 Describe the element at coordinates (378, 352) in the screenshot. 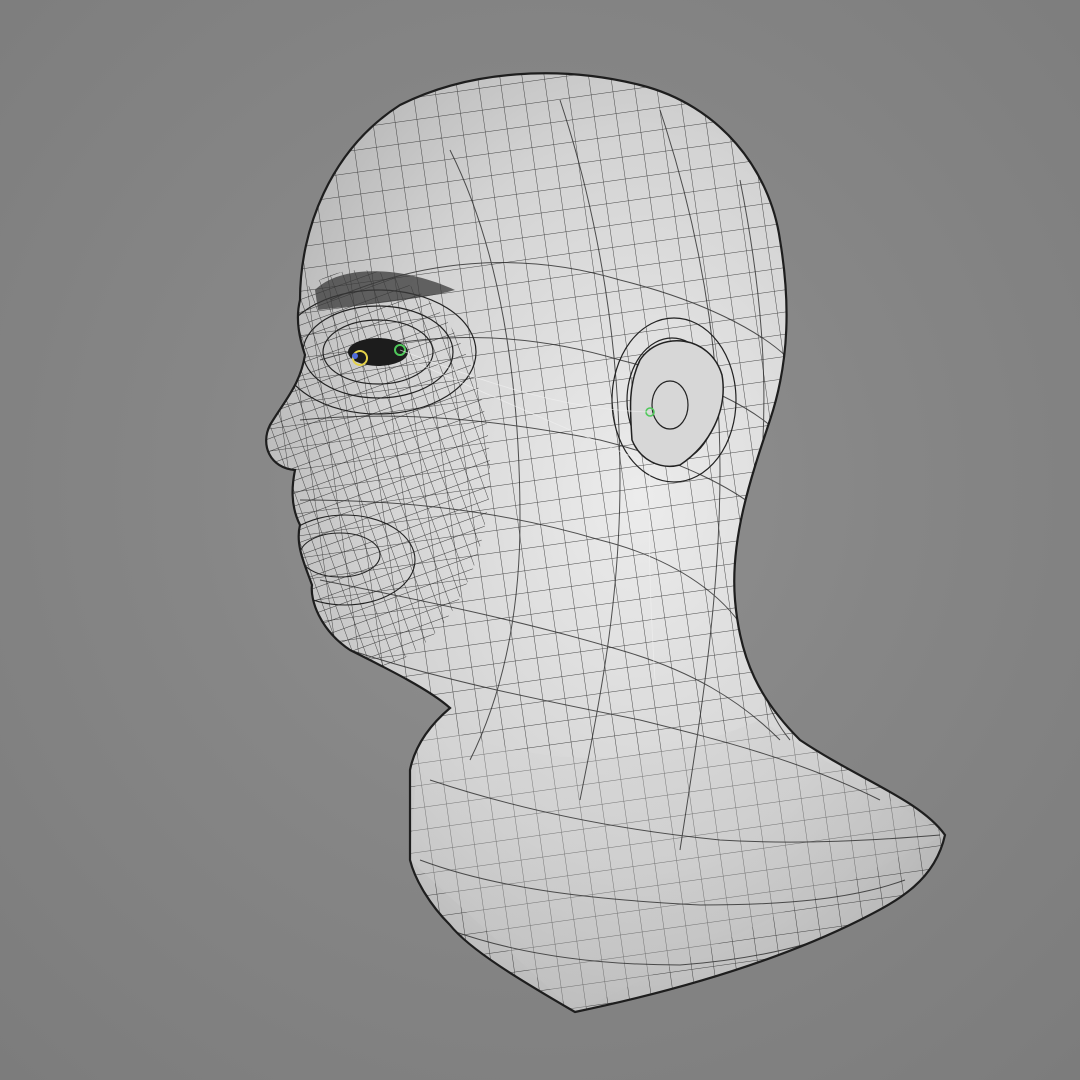

I see `eye-mesh` at that location.